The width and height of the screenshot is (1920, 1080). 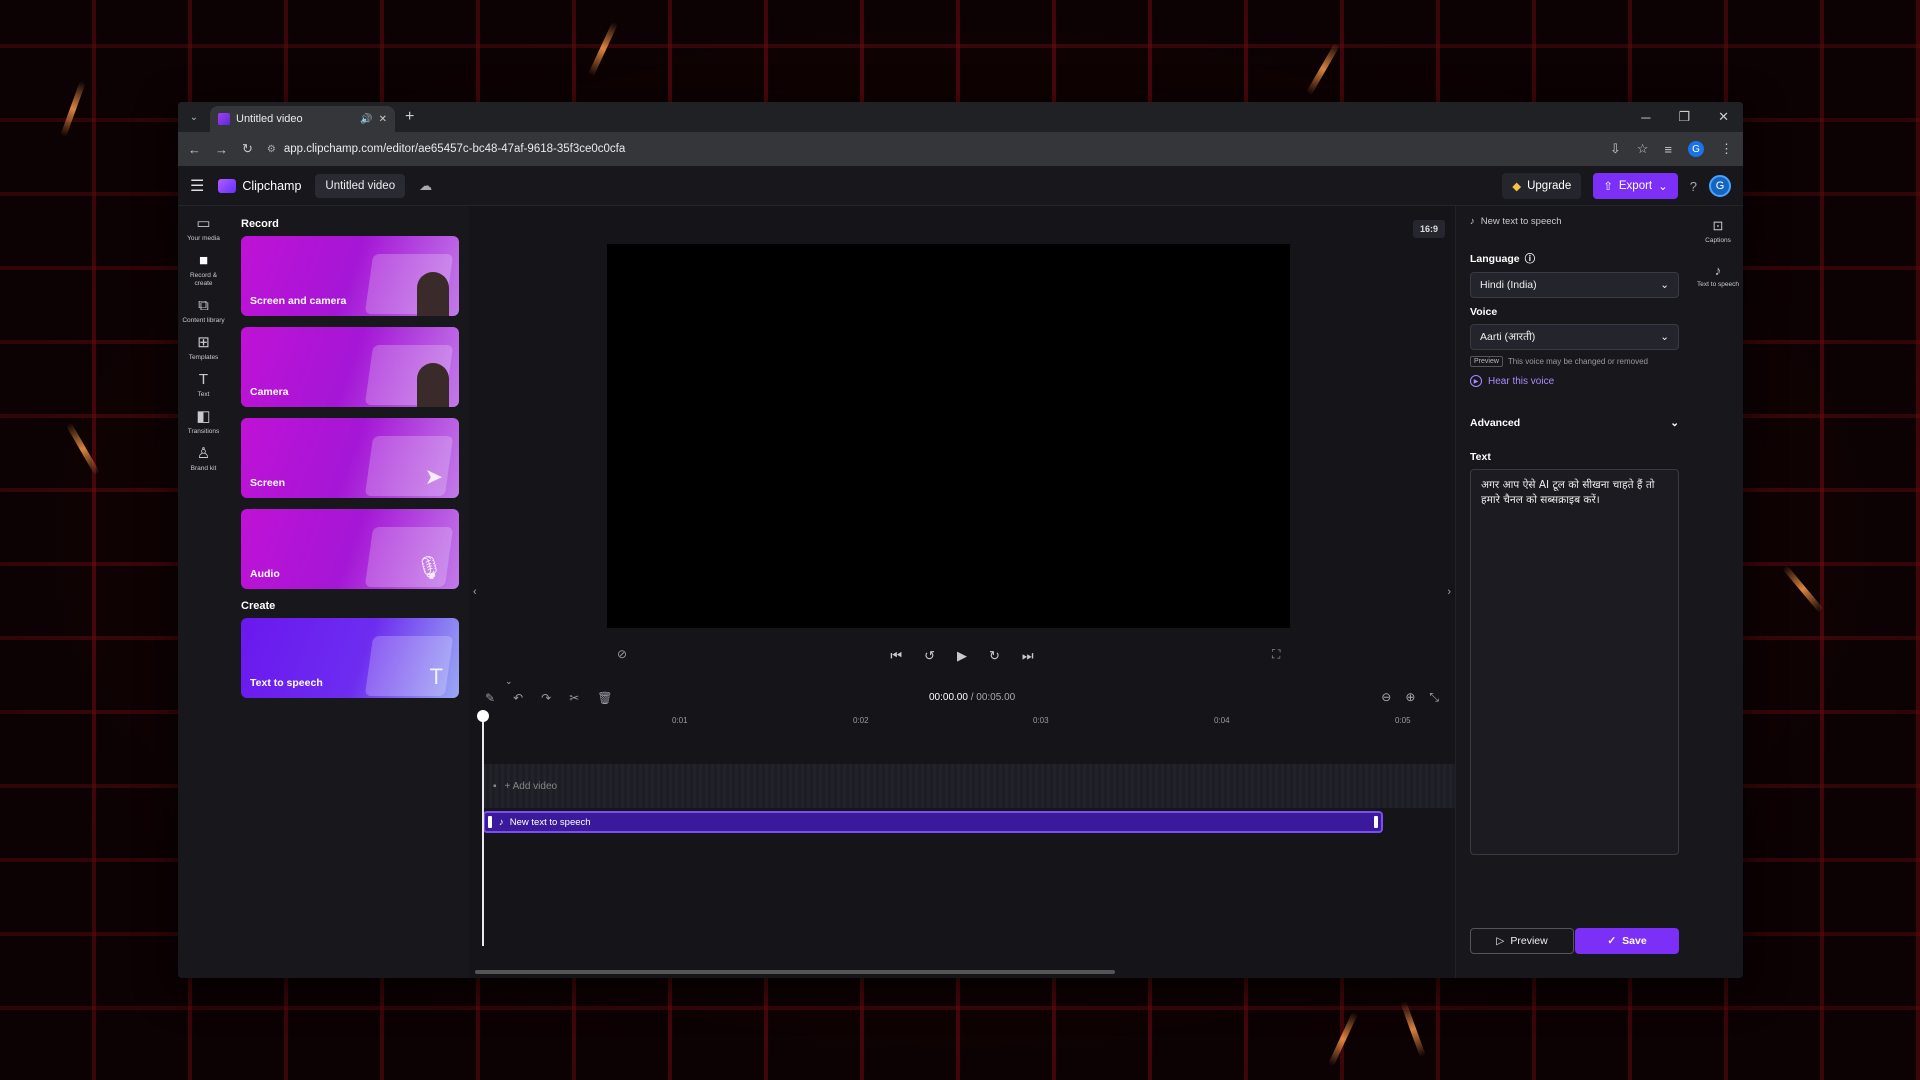 What do you see at coordinates (265, 574) in the screenshot?
I see `card-label: Audio` at bounding box center [265, 574].